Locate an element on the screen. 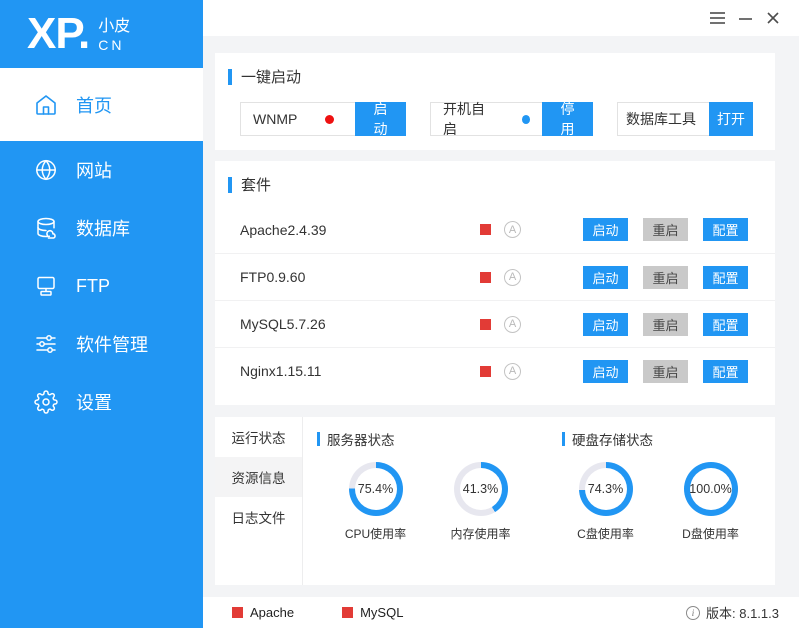 The width and height of the screenshot is (799, 628). titlebar is located at coordinates (501, 18).